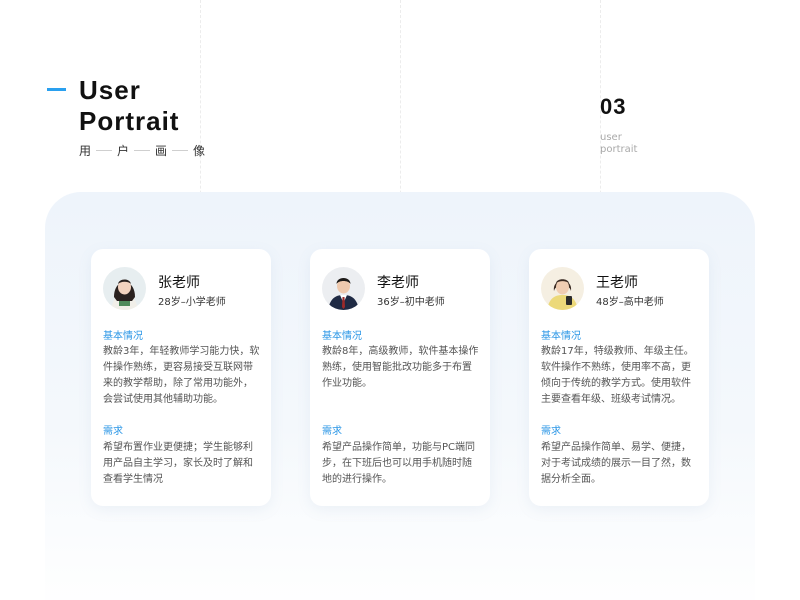 Image resolution: width=800 pixels, height=600 pixels. What do you see at coordinates (611, 137) in the screenshot?
I see `page-label-line1: user` at bounding box center [611, 137].